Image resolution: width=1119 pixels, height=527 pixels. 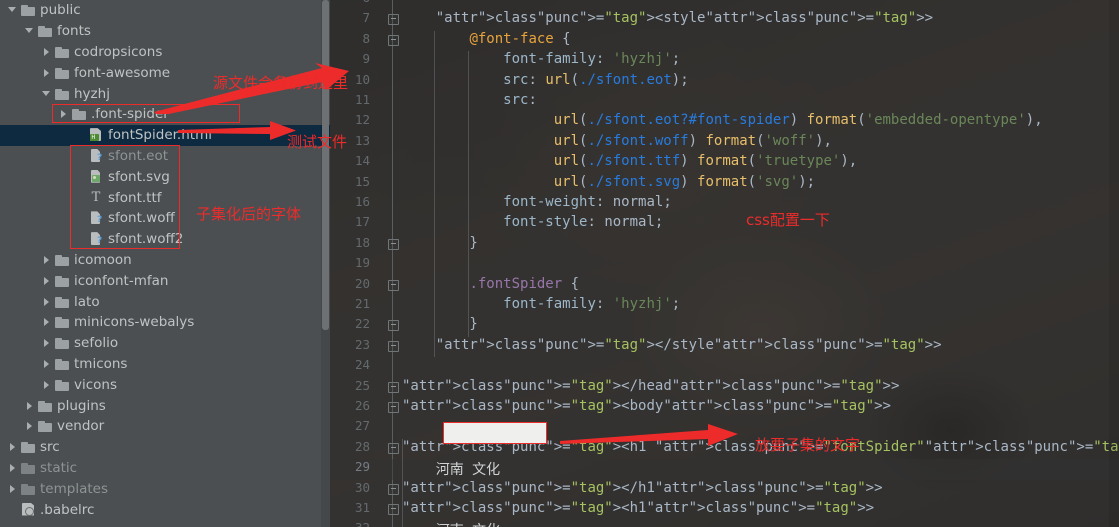 I want to click on code-line-11: src:, so click(x=469, y=100).